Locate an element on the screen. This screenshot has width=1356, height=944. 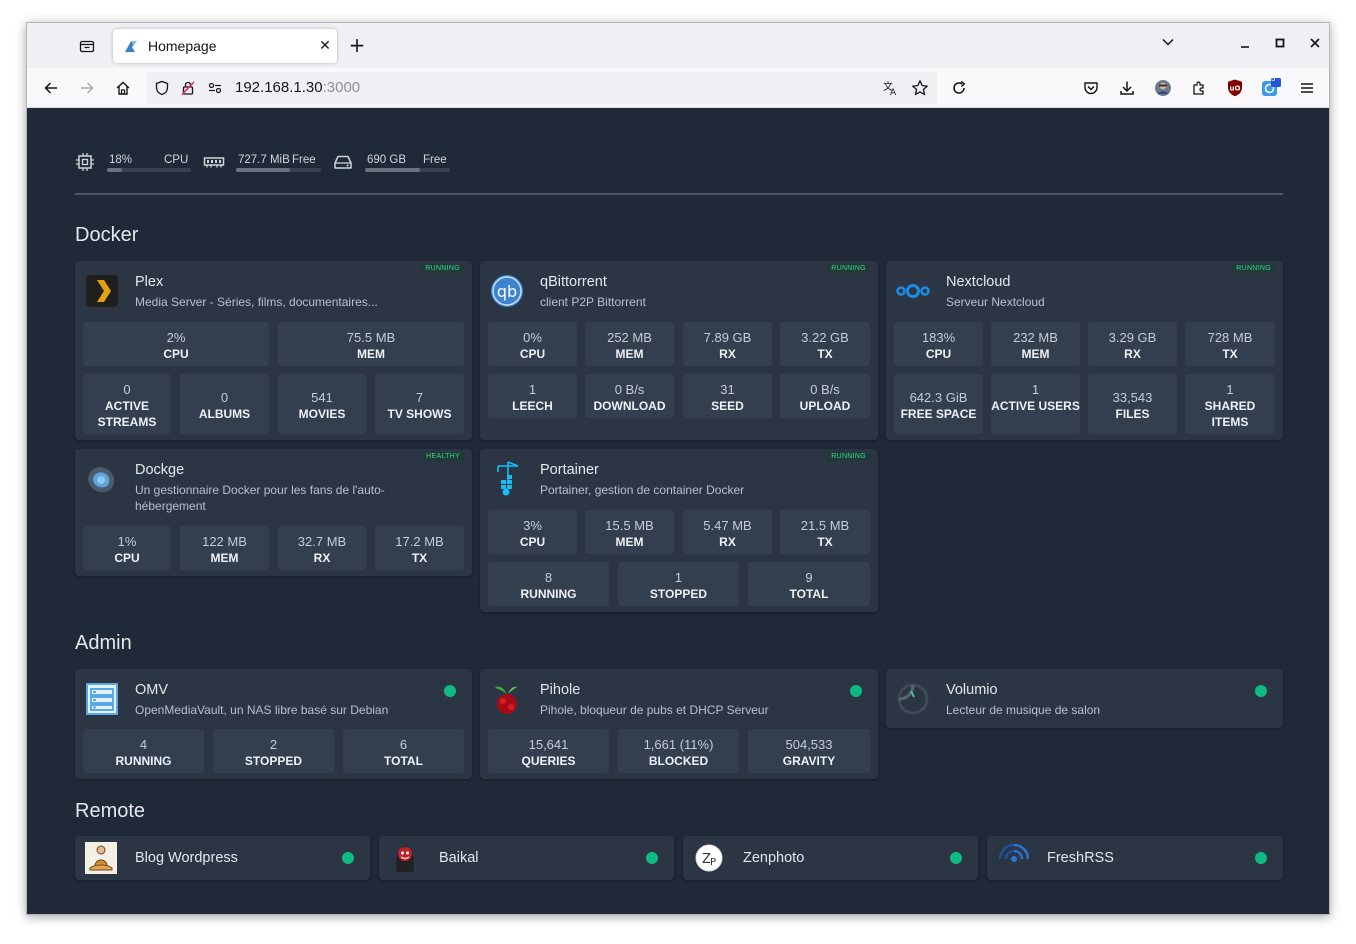
bookmark-baikal: Baikal is located at coordinates (526, 858).